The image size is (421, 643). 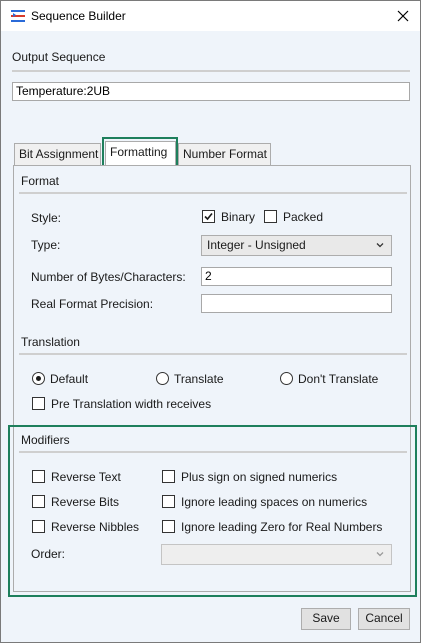 What do you see at coordinates (38, 526) in the screenshot?
I see `reverse-nibbles-checkbox` at bounding box center [38, 526].